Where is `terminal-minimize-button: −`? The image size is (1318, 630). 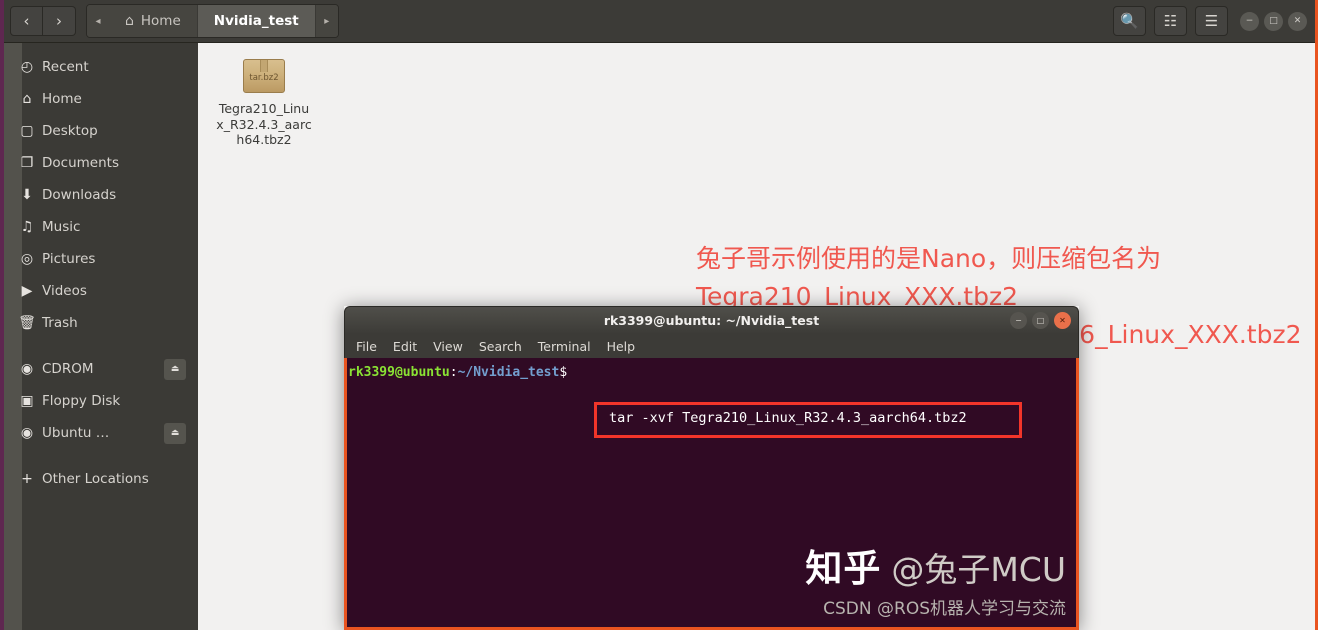
terminal-minimize-button: − is located at coordinates (1018, 320).